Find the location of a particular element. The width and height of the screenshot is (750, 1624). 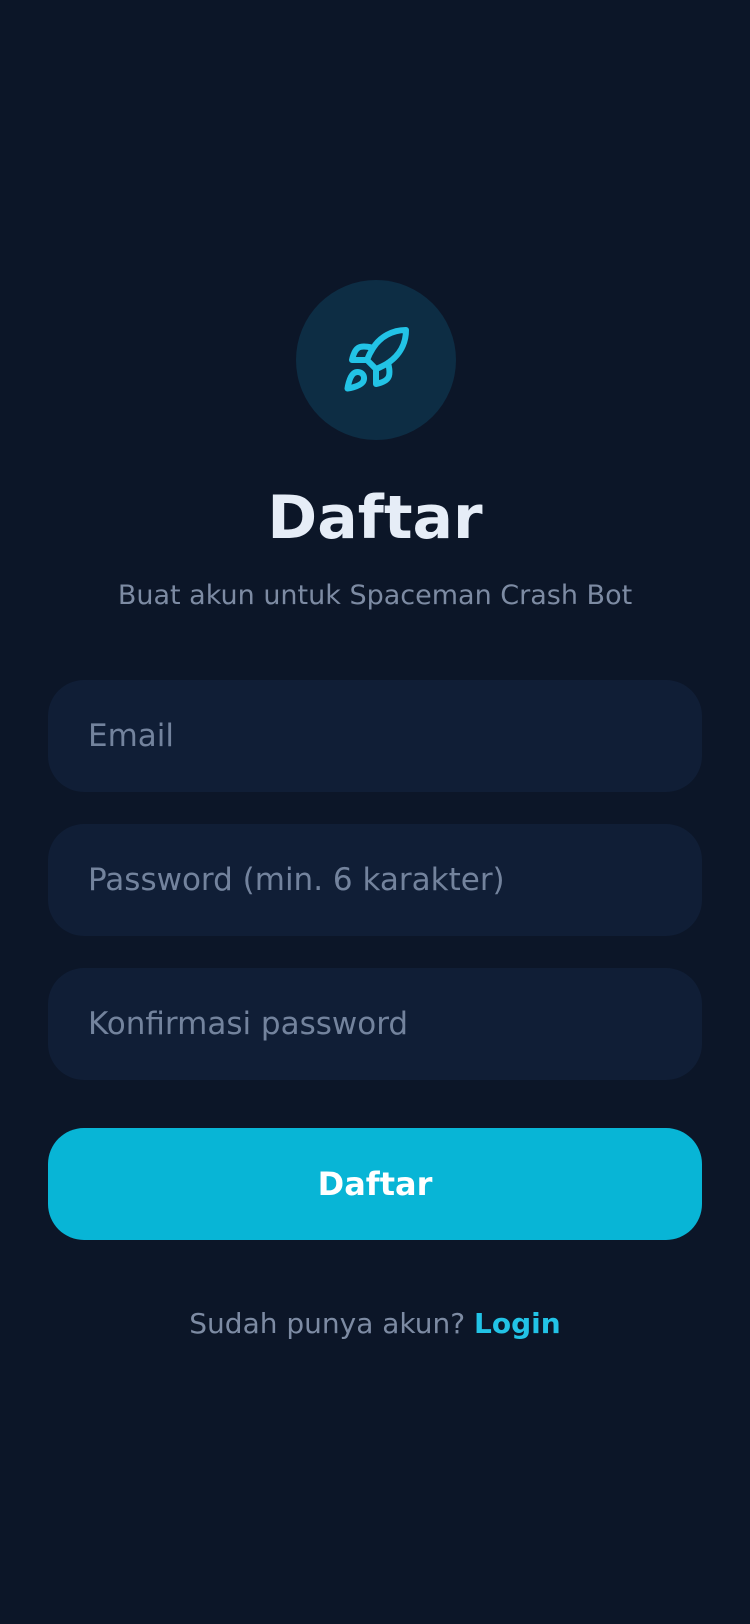

password-input is located at coordinates (375, 880).